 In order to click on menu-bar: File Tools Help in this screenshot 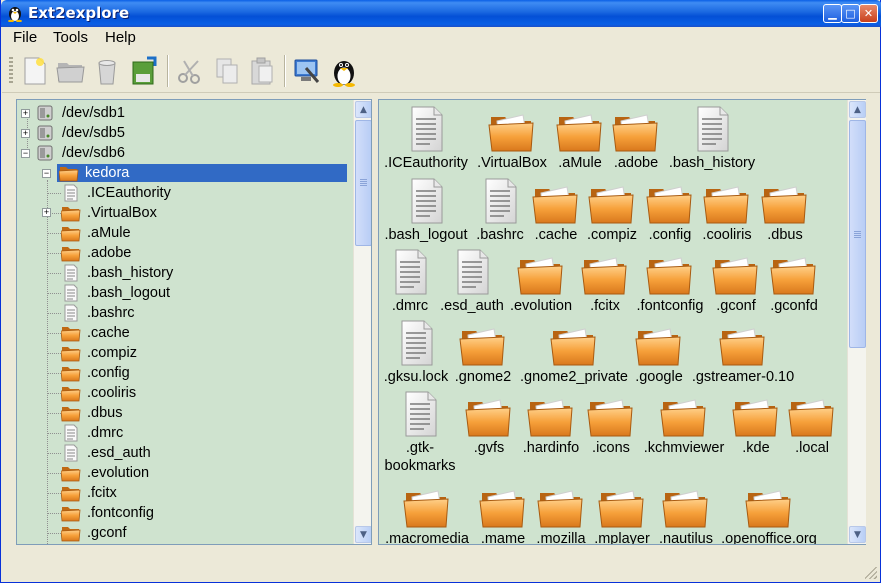, I will do `click(441, 38)`.